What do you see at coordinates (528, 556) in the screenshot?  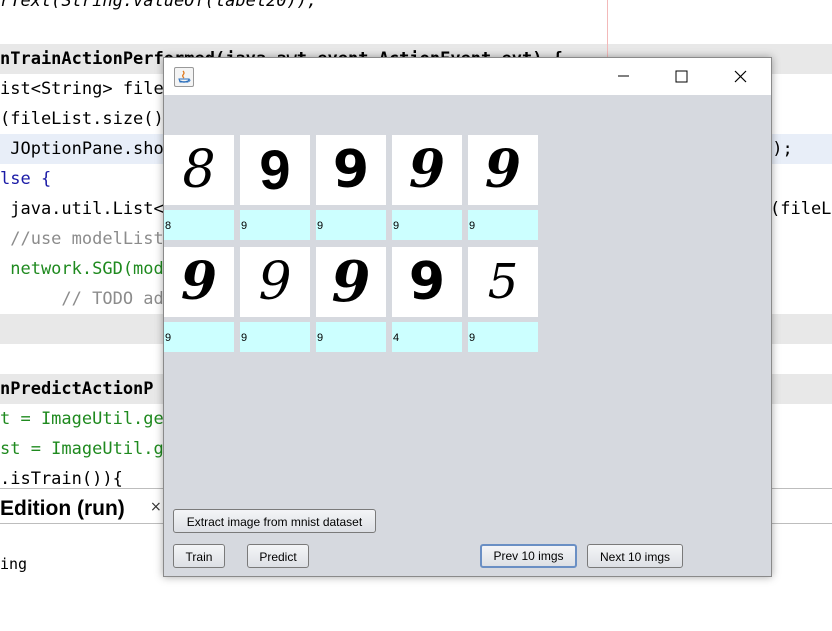 I see `prev-images-button: Prev 10 imgs` at bounding box center [528, 556].